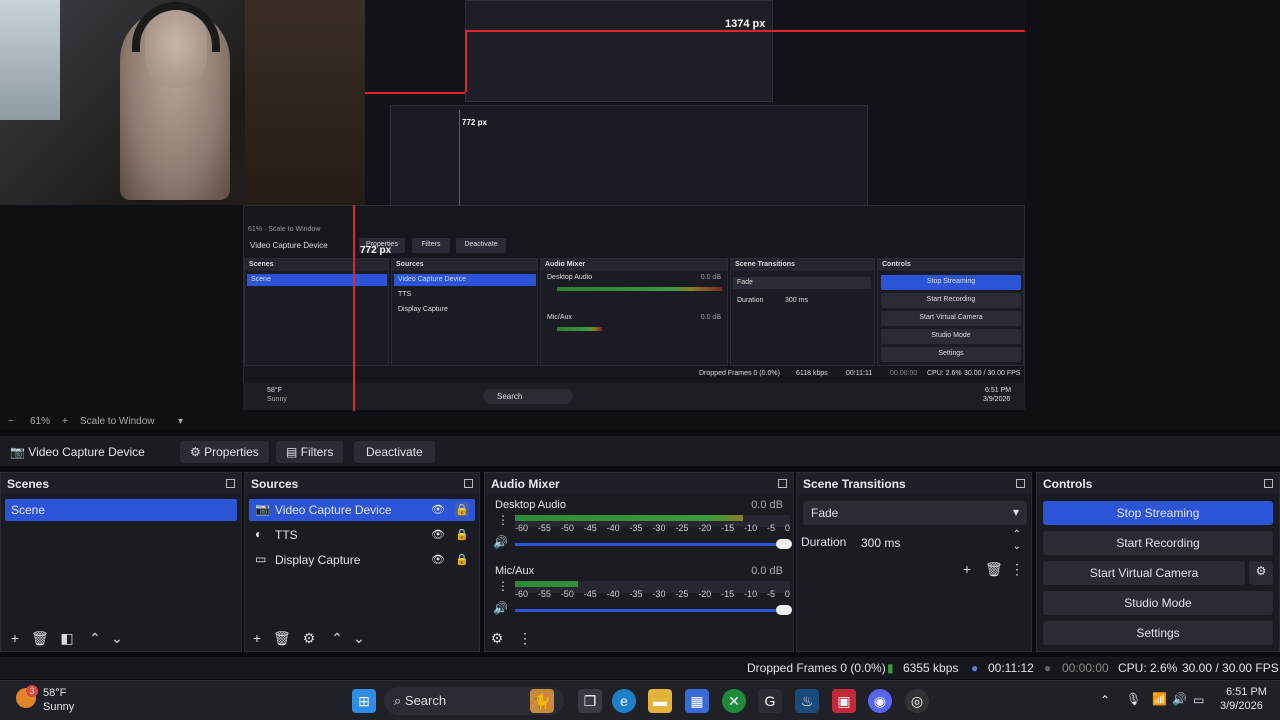  Describe the element at coordinates (1017, 546) in the screenshot. I see `spin-down-icon: ⌄` at that location.